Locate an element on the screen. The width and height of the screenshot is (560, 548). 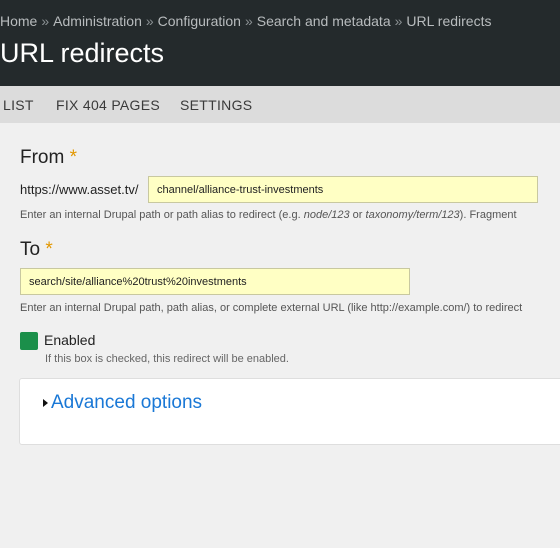
tab-list: LIST is located at coordinates (18, 105).